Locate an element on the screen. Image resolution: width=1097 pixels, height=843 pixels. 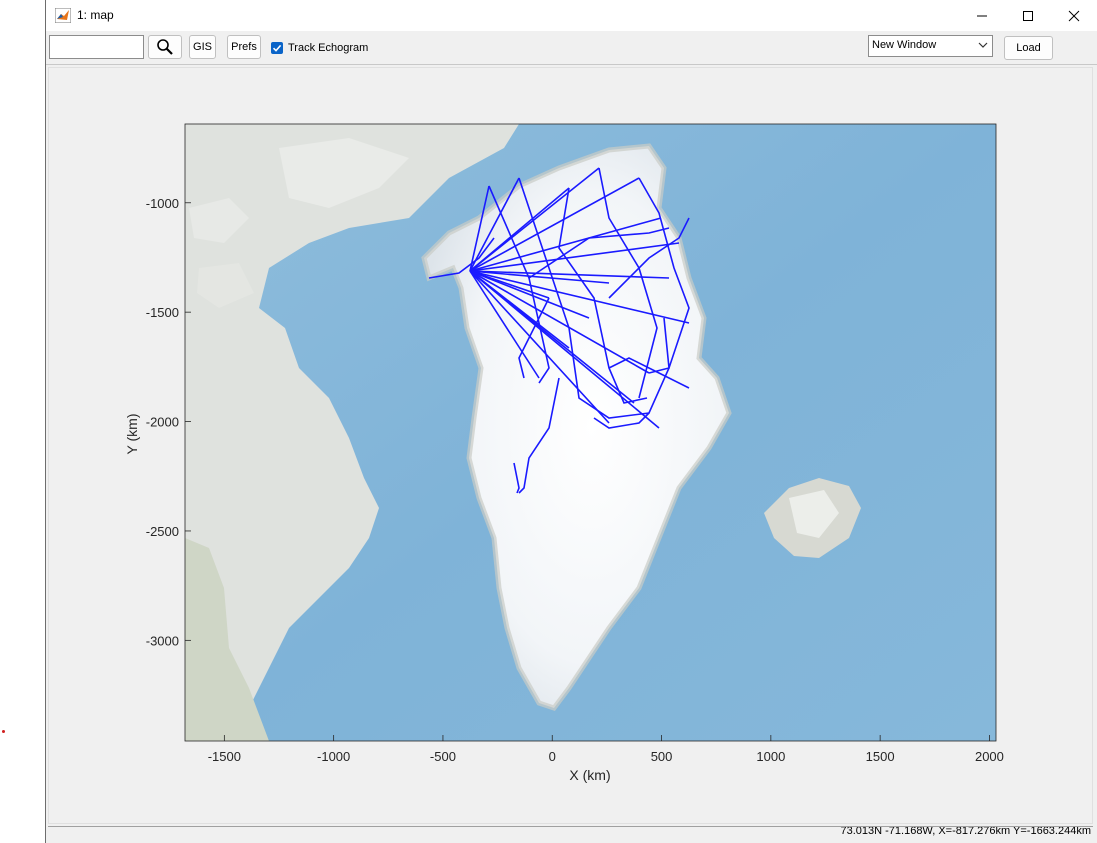
search-button is located at coordinates (165, 47).